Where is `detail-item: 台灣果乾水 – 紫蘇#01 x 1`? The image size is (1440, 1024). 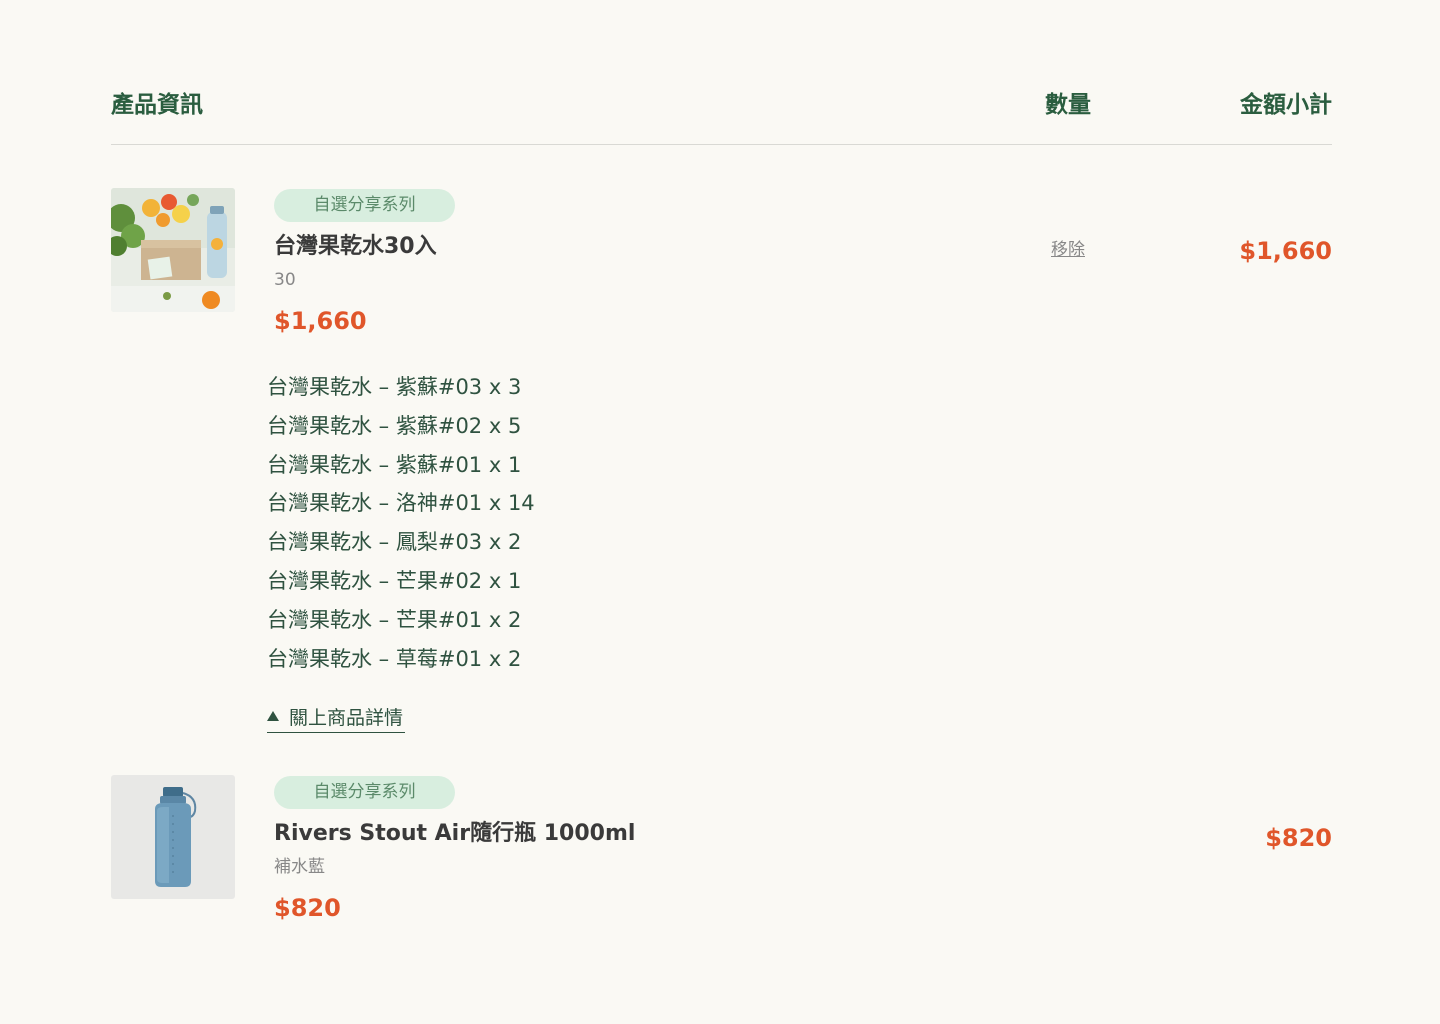 detail-item: 台灣果乾水 – 紫蘇#01 x 1 is located at coordinates (394, 464).